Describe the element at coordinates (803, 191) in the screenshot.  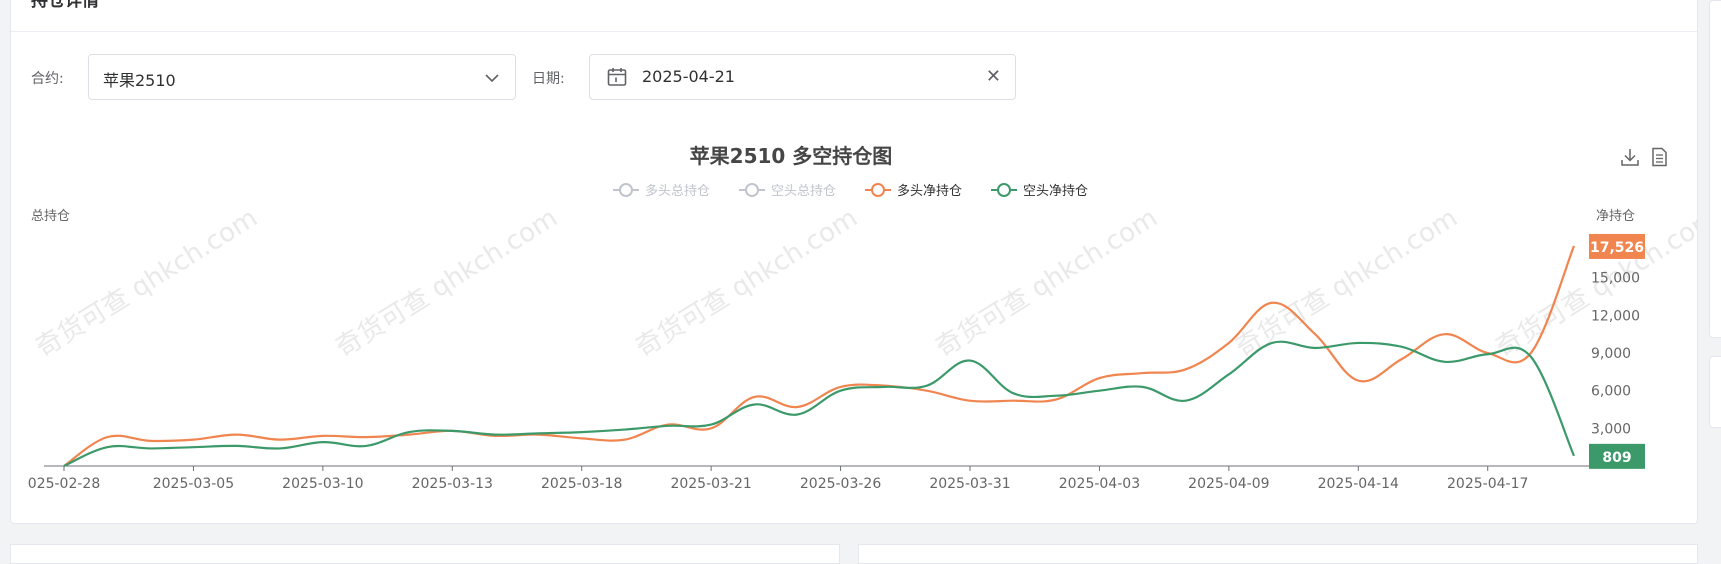
I see `legend-label: 空头总持仓` at that location.